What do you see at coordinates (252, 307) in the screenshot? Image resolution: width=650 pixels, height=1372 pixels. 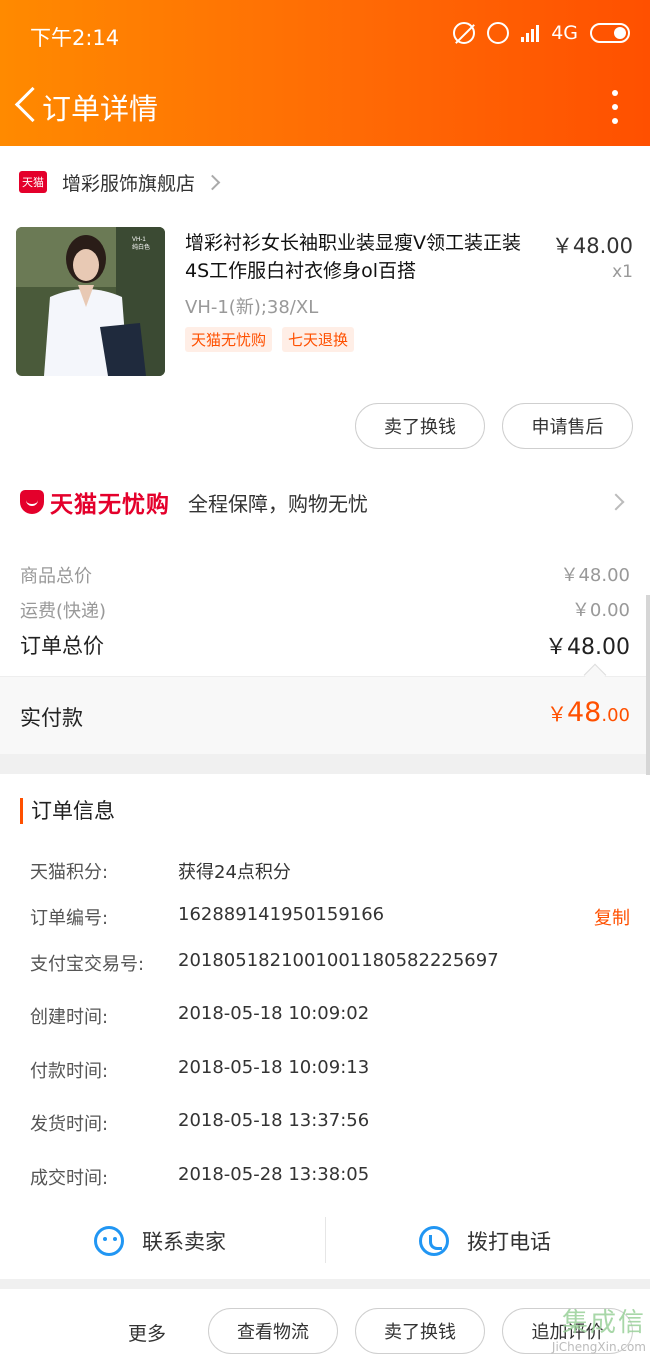 I see `product-sku: VH-1(新);38/XL` at bounding box center [252, 307].